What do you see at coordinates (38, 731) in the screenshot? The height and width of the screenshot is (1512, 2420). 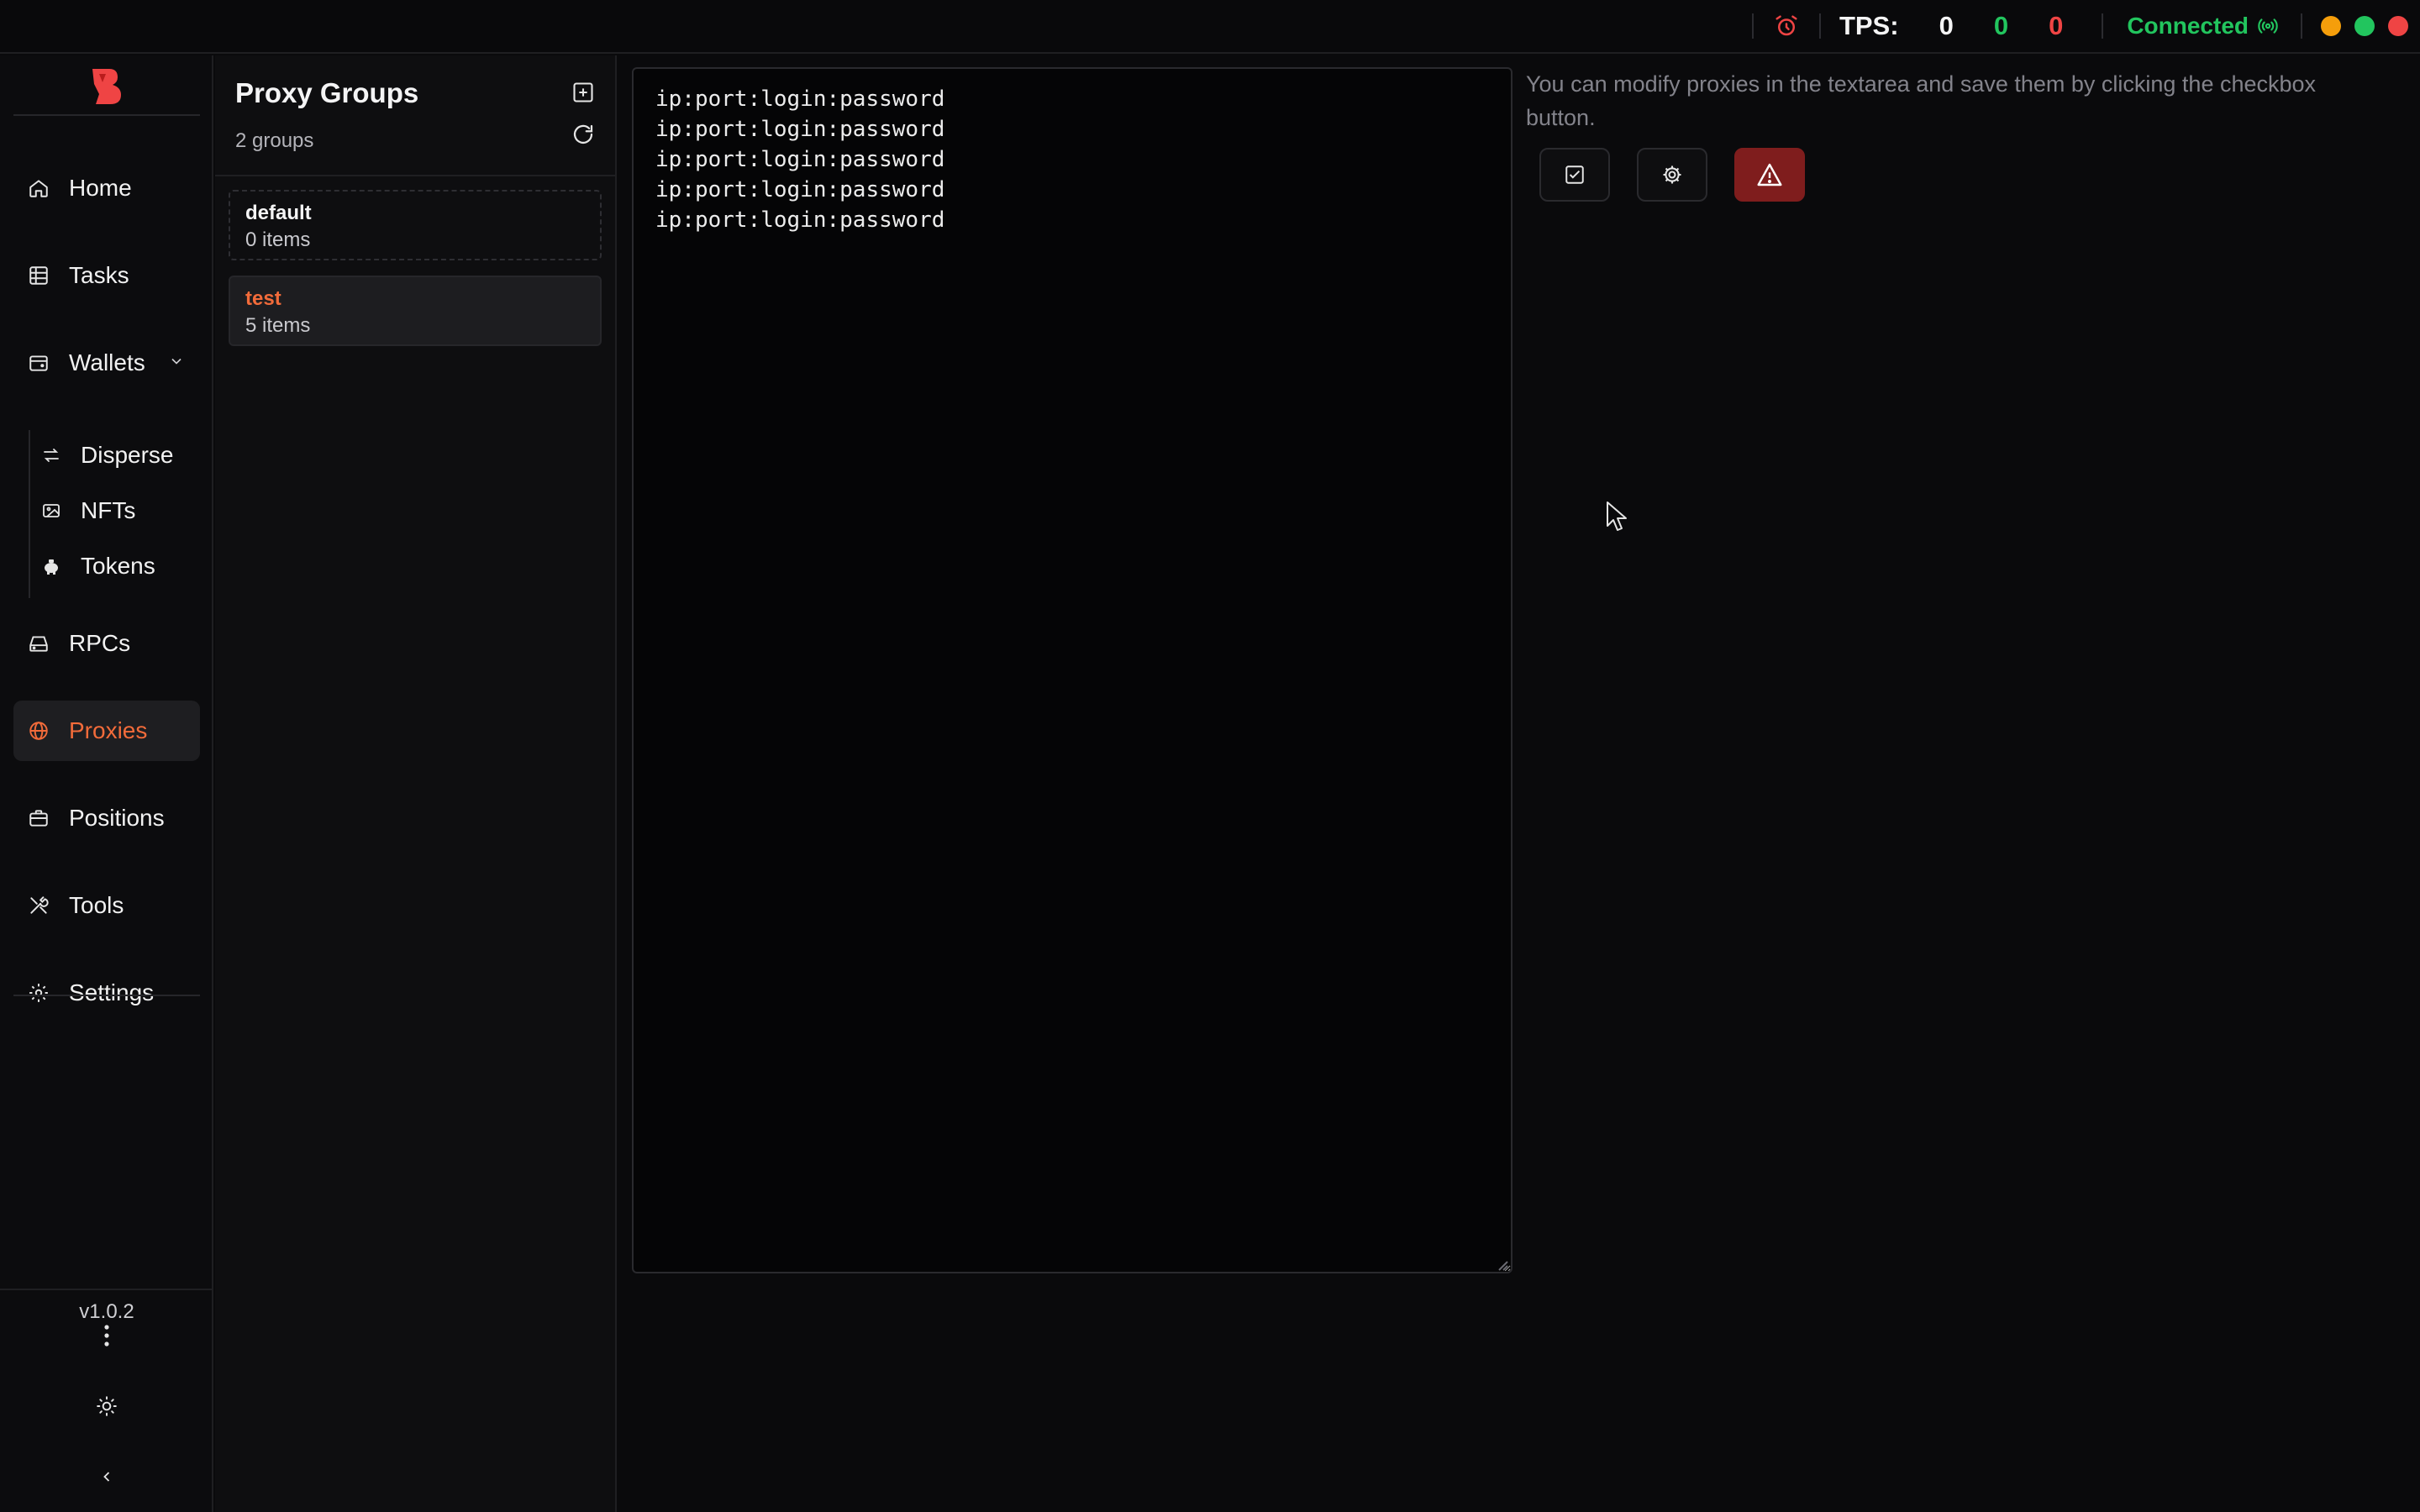 I see `globe-icon` at bounding box center [38, 731].